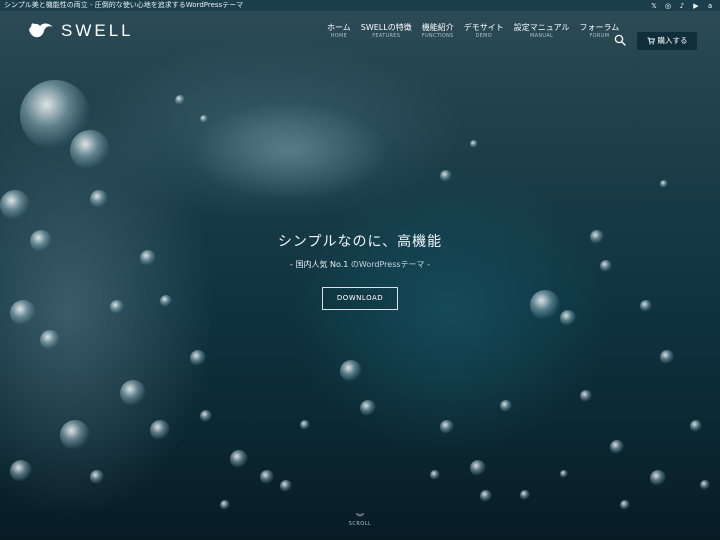  What do you see at coordinates (339, 36) in the screenshot?
I see `nav-item-sublabel: HOME` at bounding box center [339, 36].